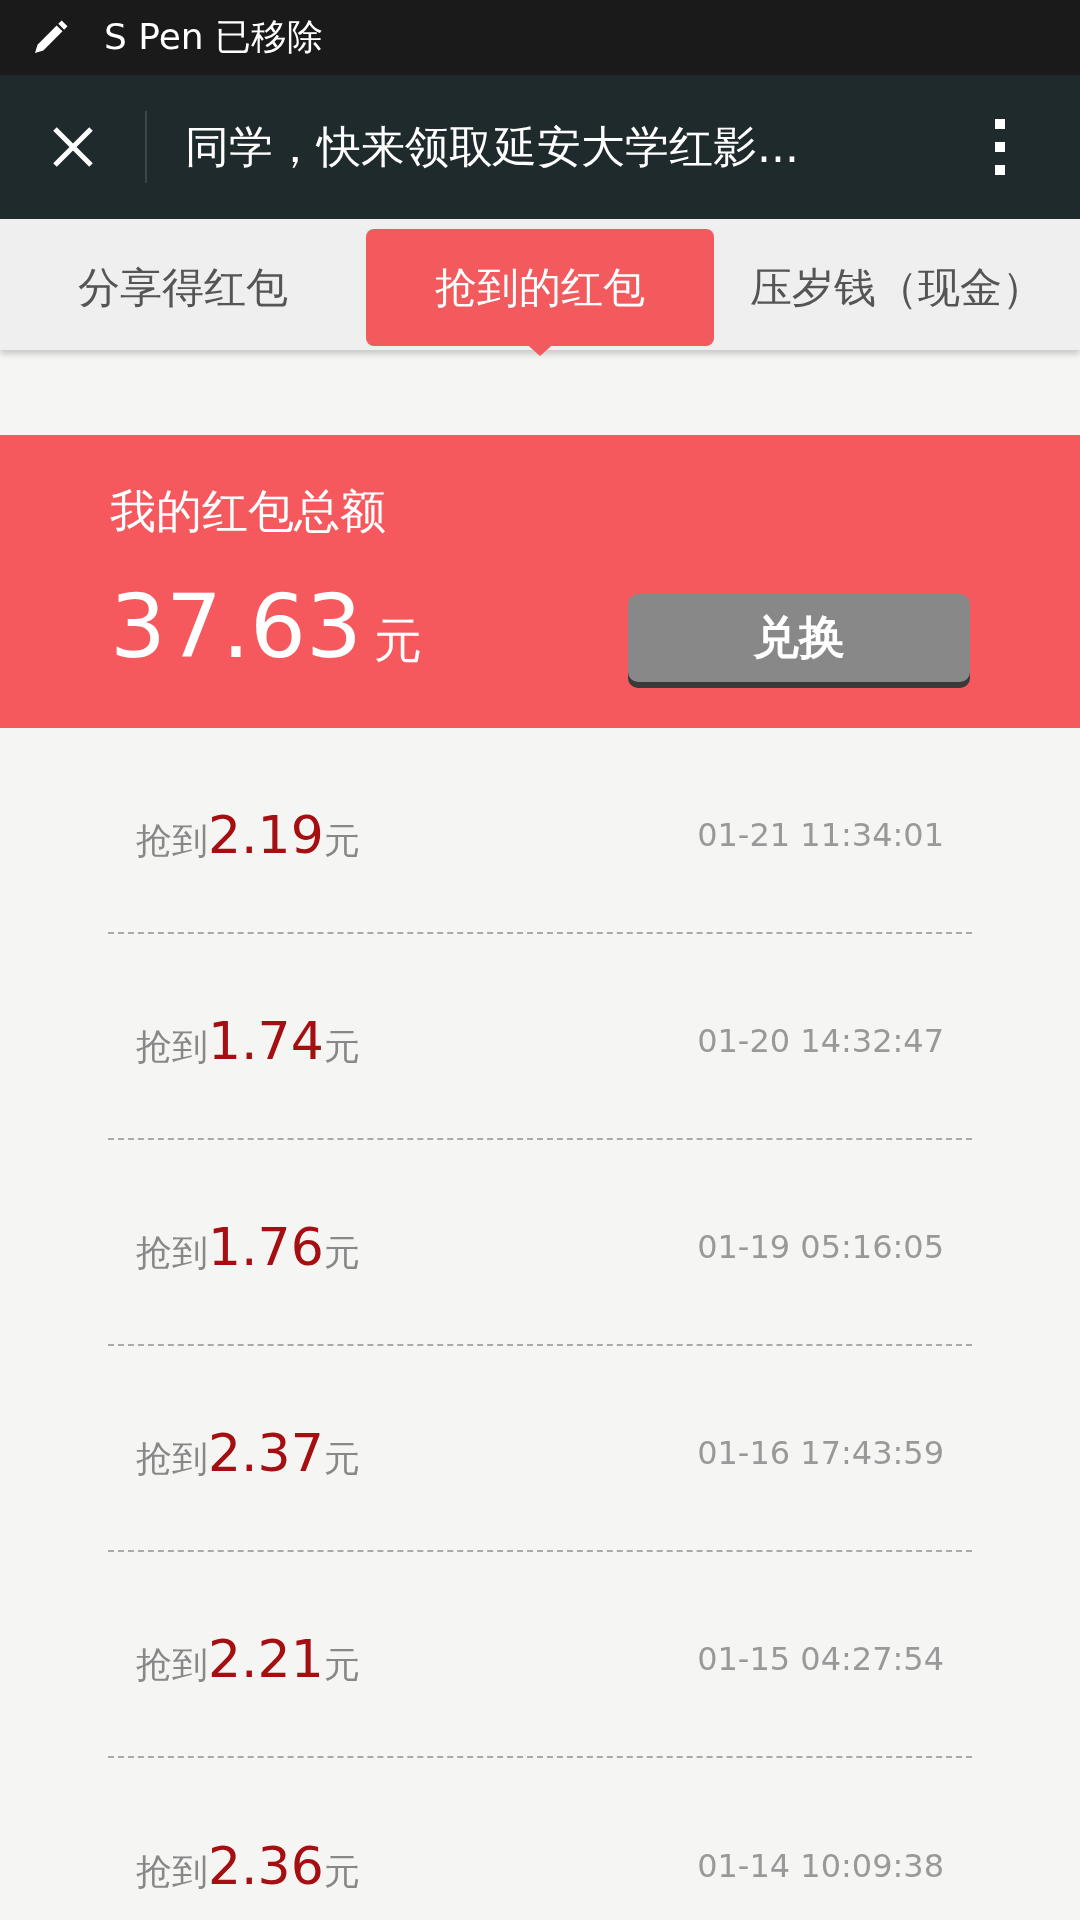 The image size is (1080, 1920). Describe the element at coordinates (820, 1247) in the screenshot. I see `record-time: 01-19 05:16:05` at that location.